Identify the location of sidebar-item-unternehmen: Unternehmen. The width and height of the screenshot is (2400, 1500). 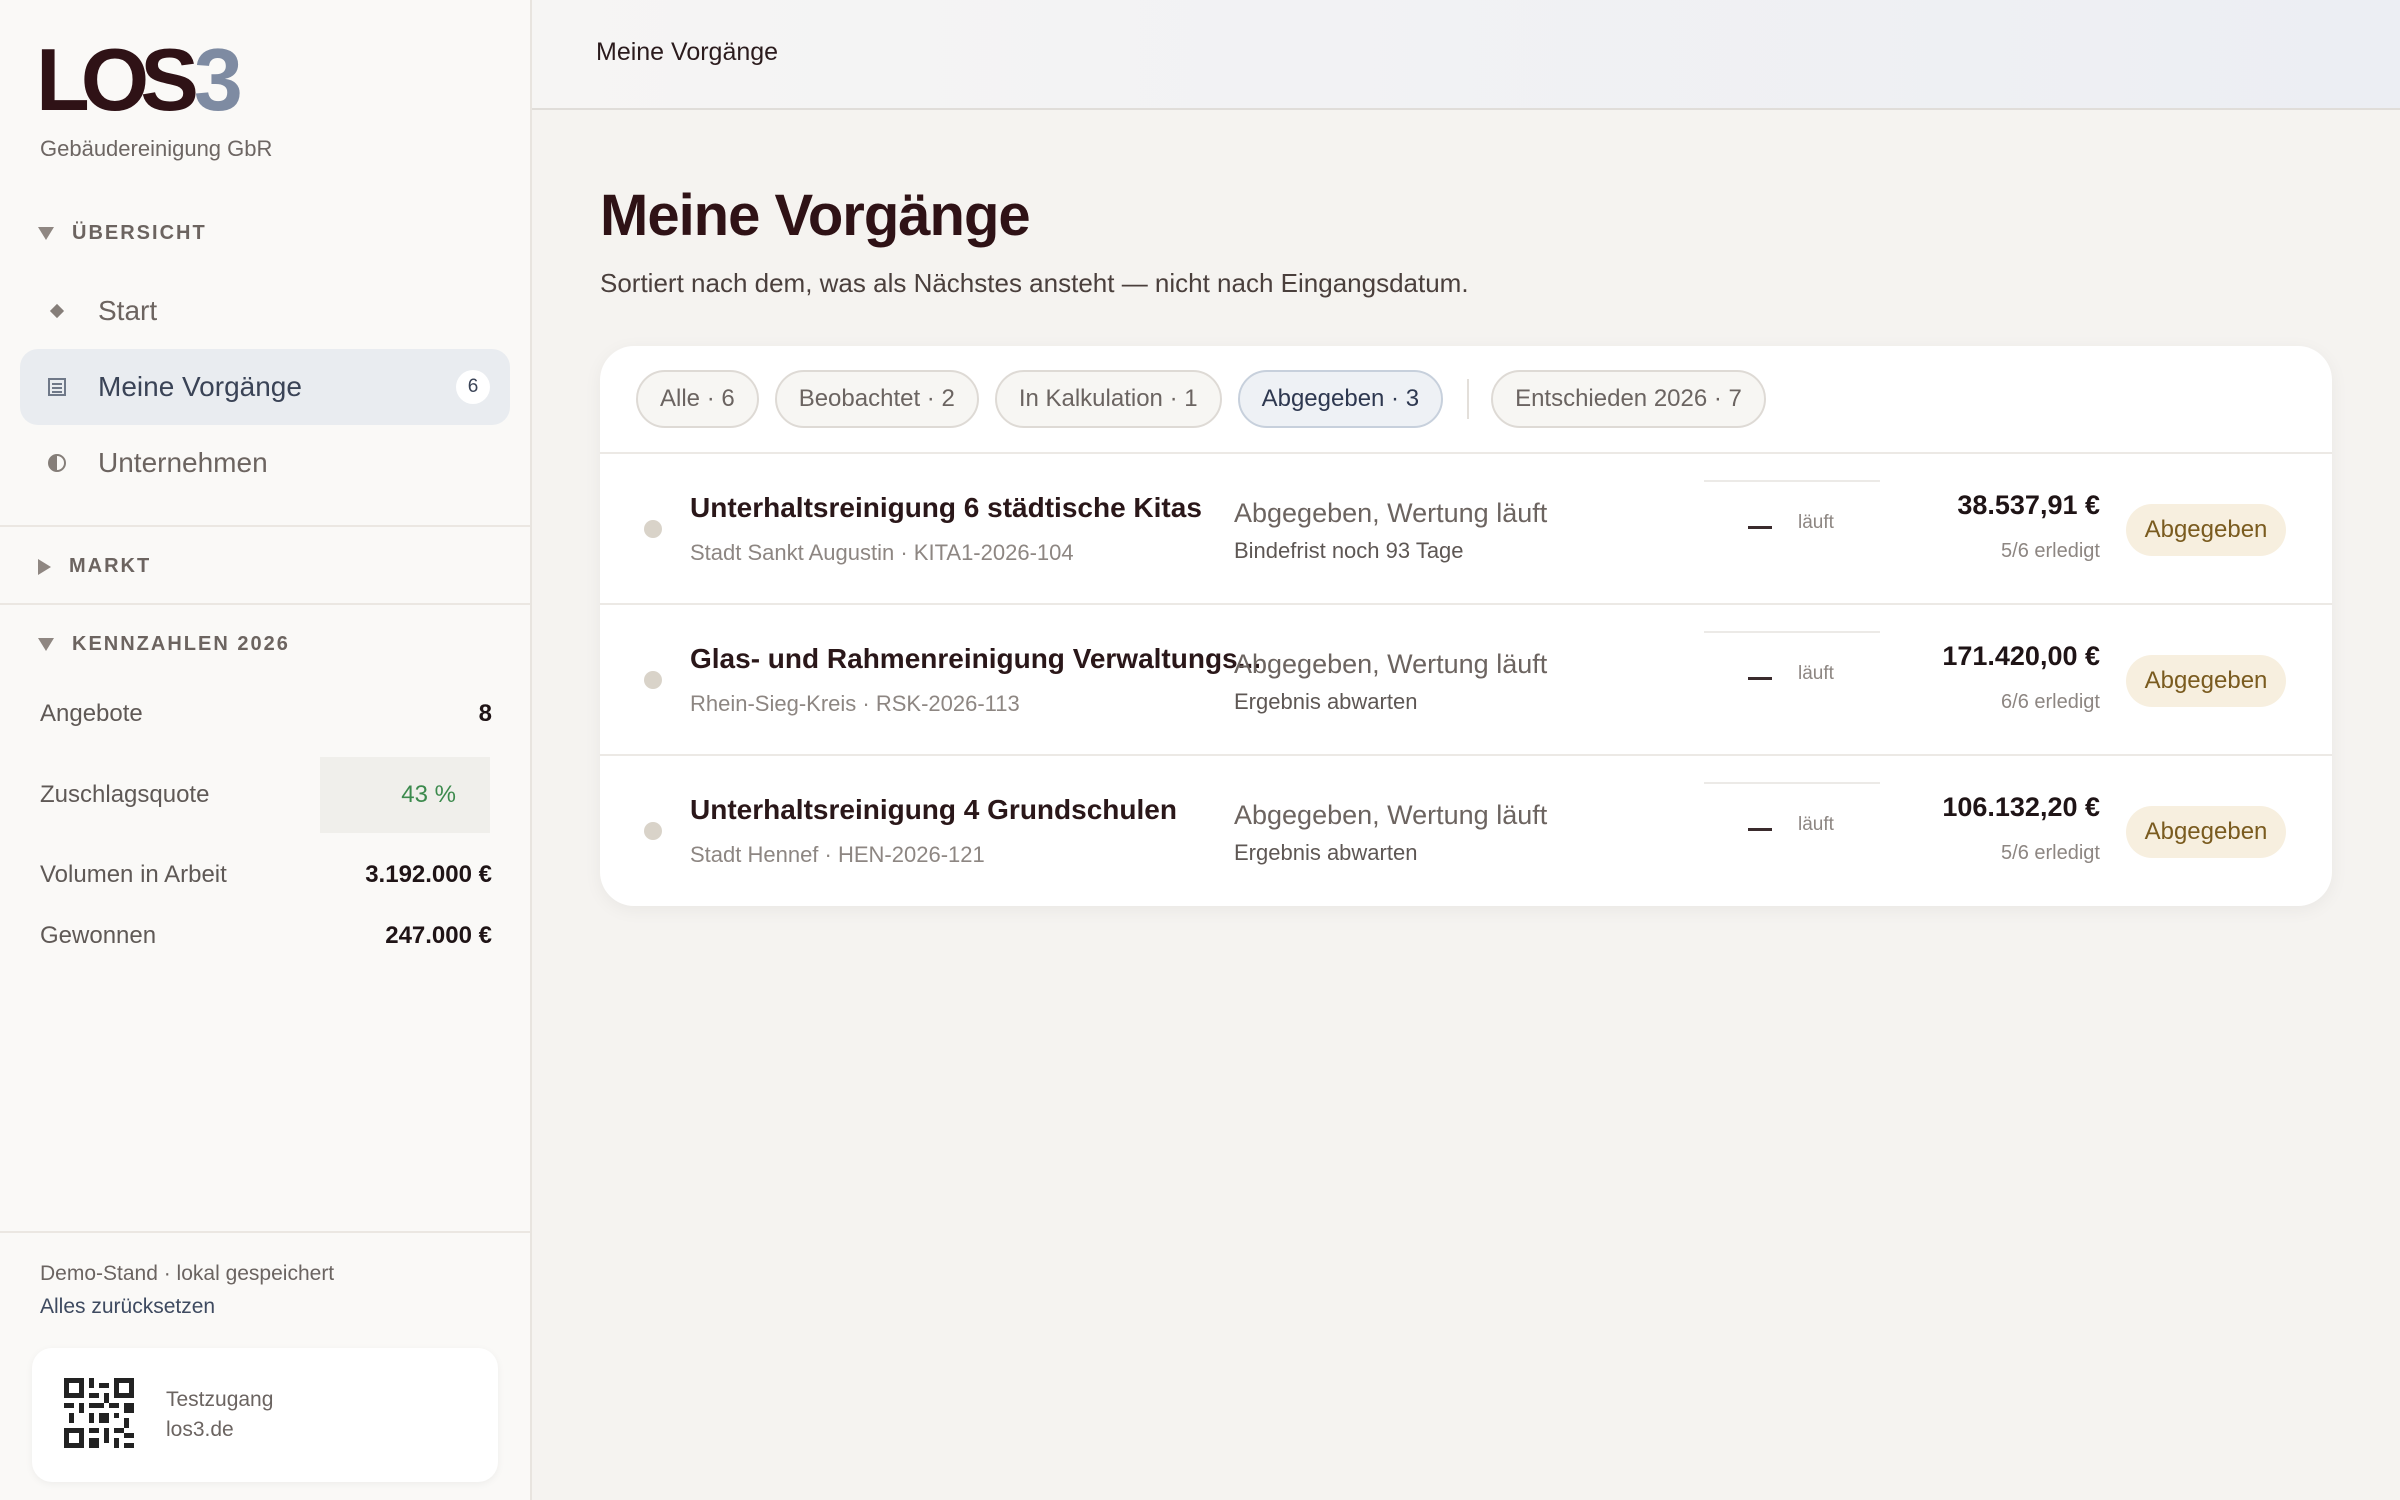
(265, 463).